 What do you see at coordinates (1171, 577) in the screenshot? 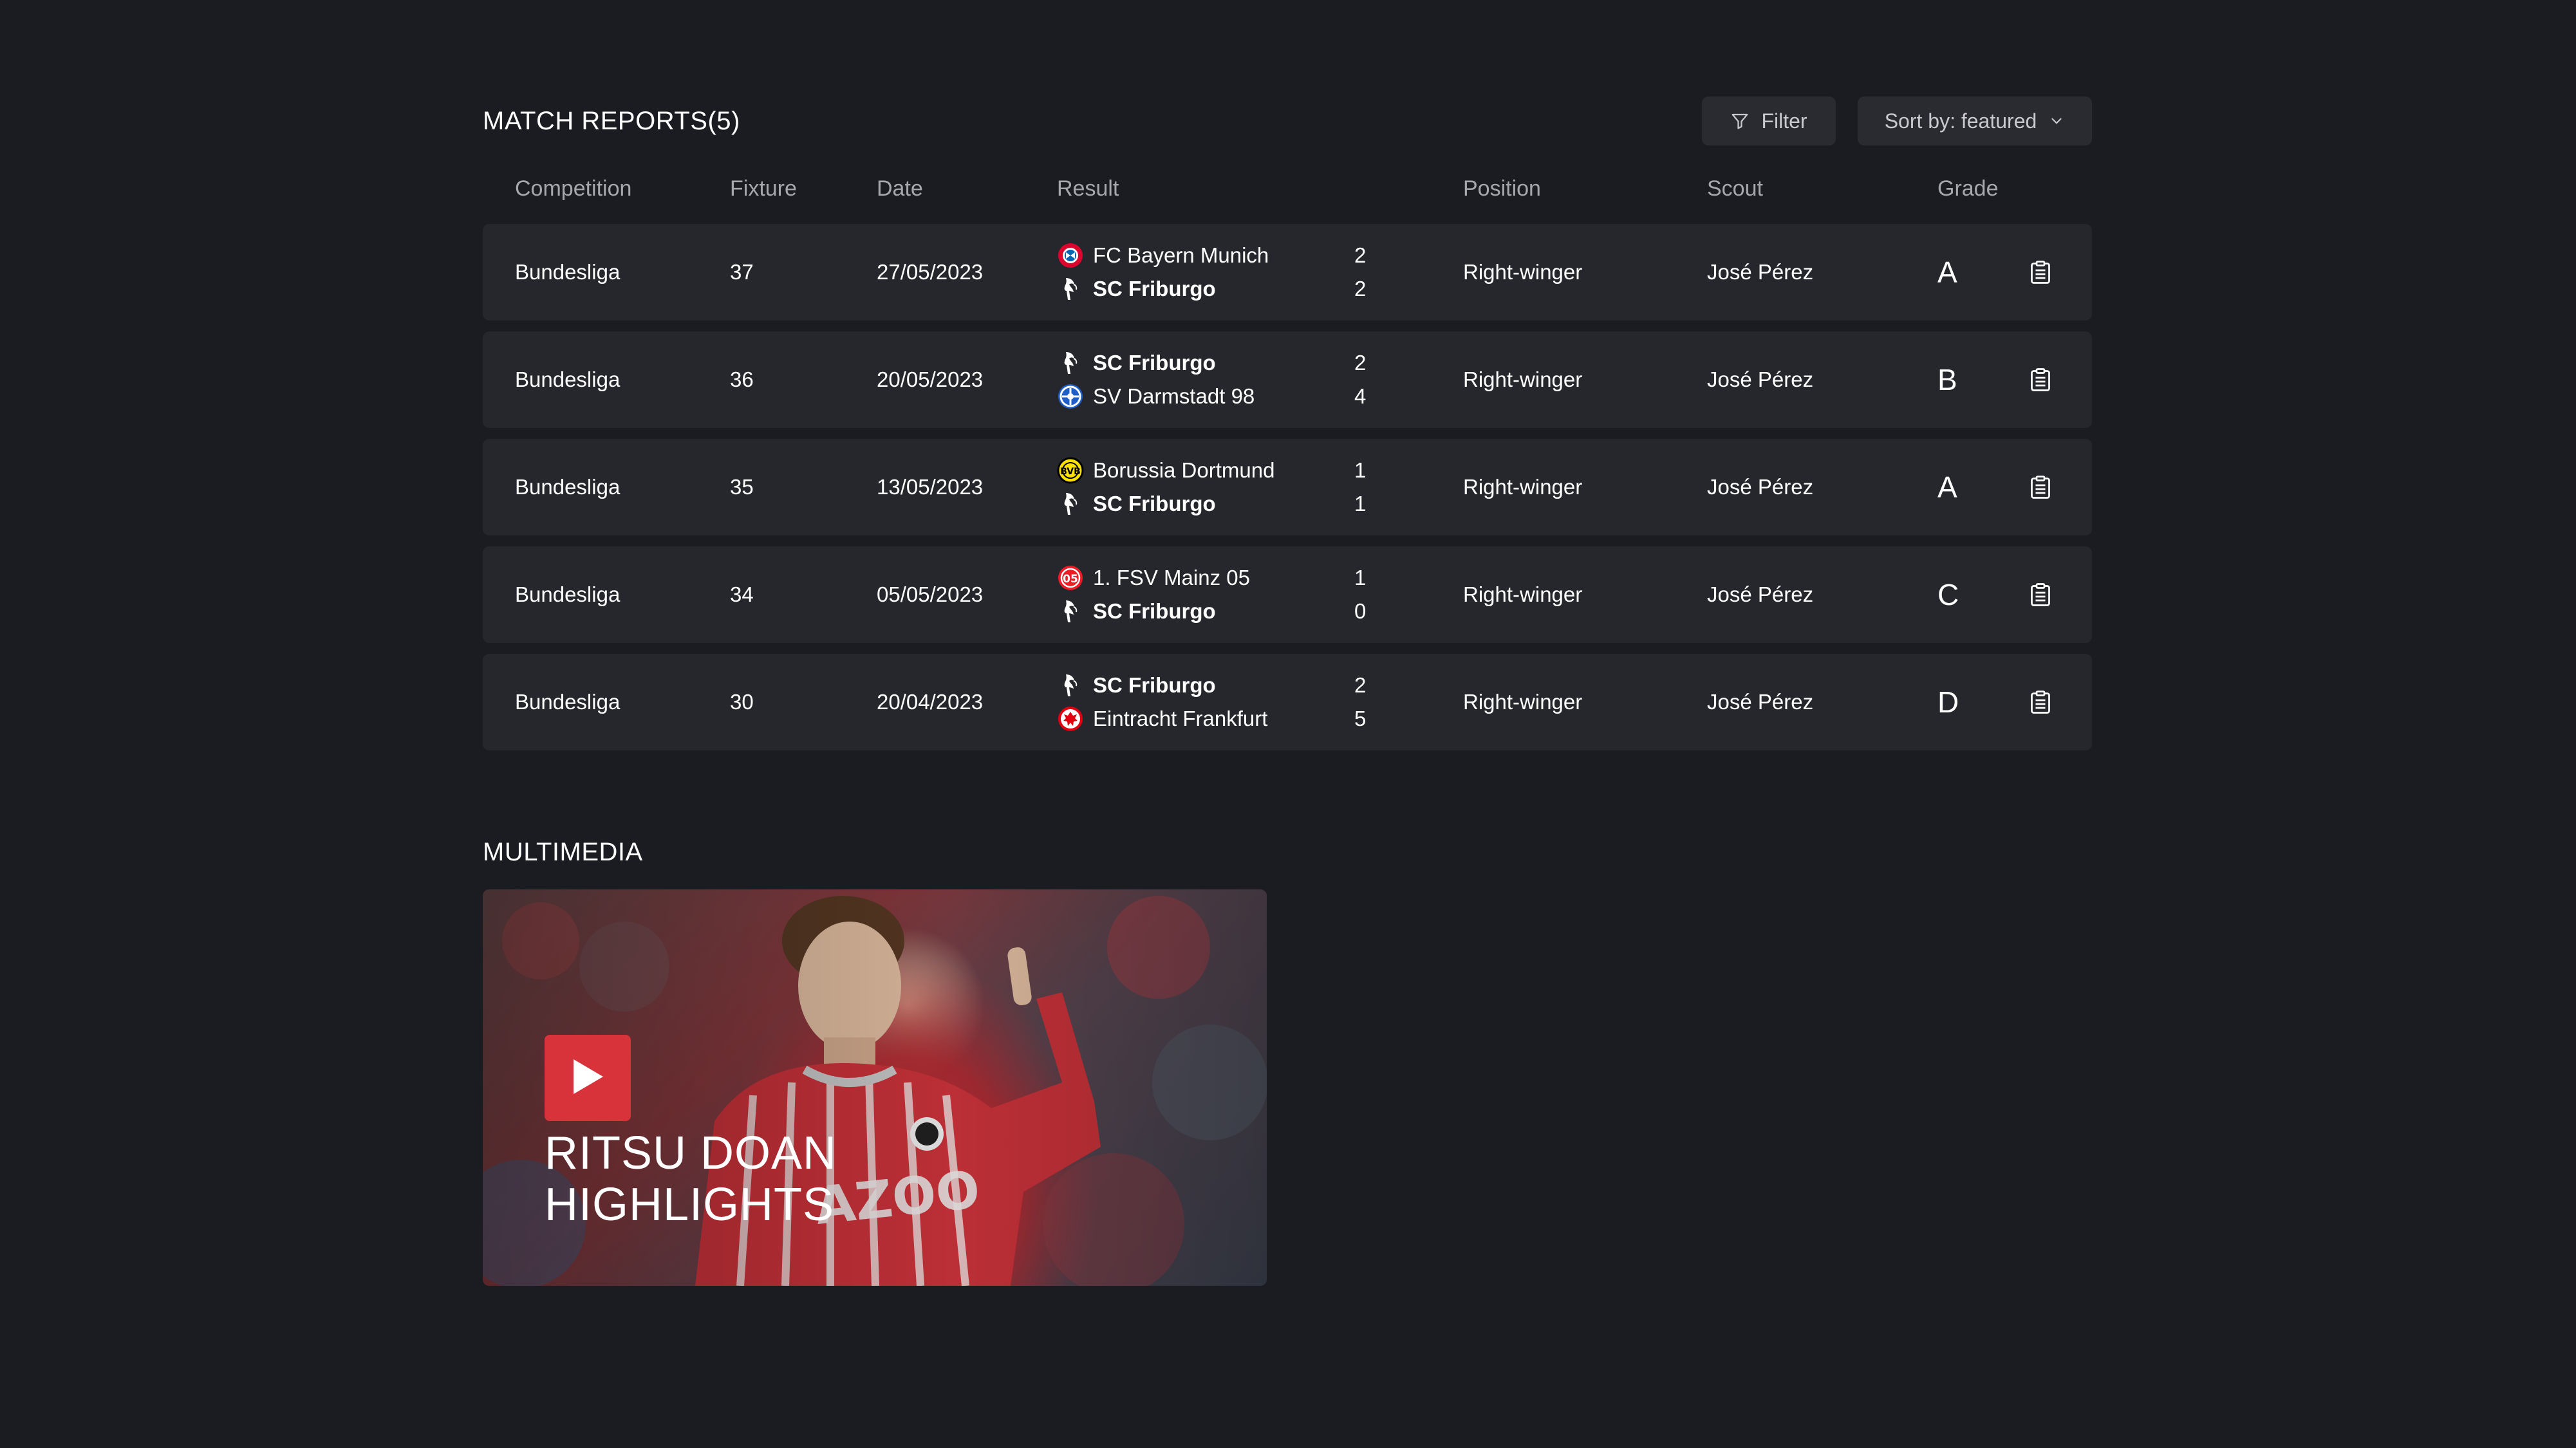
I see `team-name: 1. FSV Mainz 05` at bounding box center [1171, 577].